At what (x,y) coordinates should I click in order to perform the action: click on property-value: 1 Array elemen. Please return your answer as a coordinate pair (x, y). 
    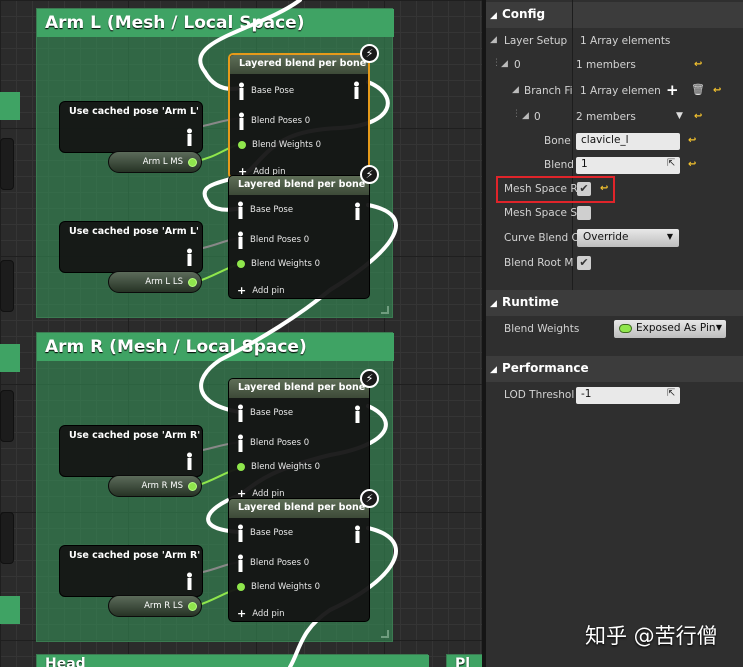
    Looking at the image, I should click on (620, 91).